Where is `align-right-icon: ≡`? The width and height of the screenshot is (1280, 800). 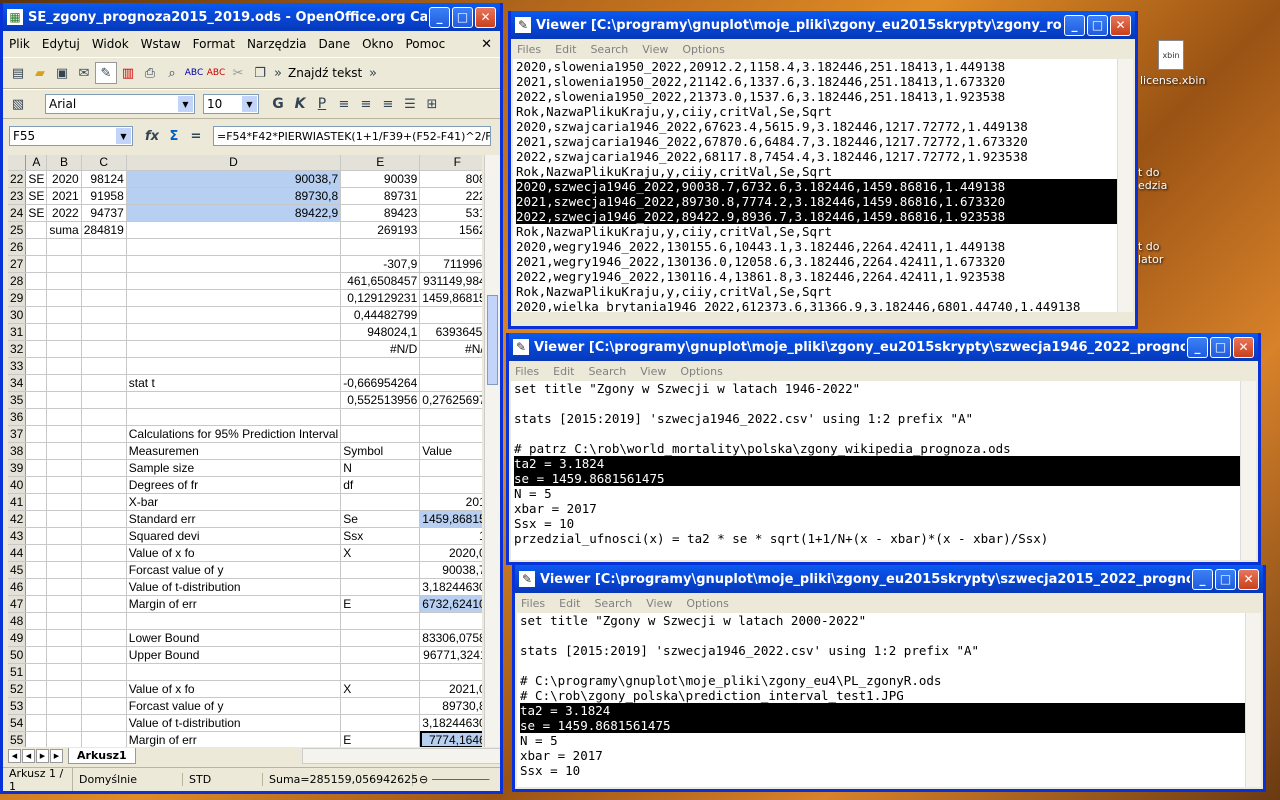
align-right-icon: ≡ is located at coordinates (388, 104).